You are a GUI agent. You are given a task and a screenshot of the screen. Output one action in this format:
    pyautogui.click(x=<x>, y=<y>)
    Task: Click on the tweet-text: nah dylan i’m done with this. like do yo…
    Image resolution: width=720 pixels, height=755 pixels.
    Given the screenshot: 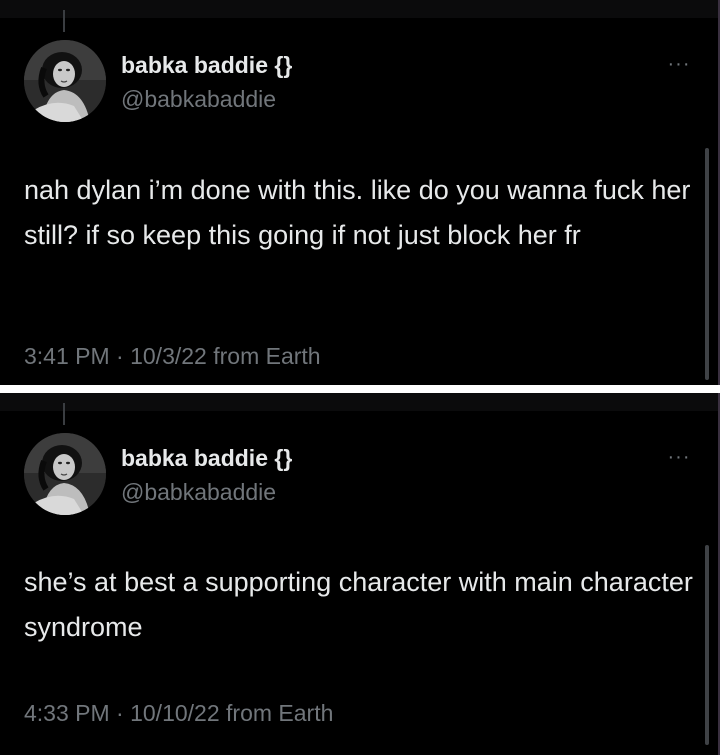 What is the action you would take?
    pyautogui.click(x=357, y=212)
    